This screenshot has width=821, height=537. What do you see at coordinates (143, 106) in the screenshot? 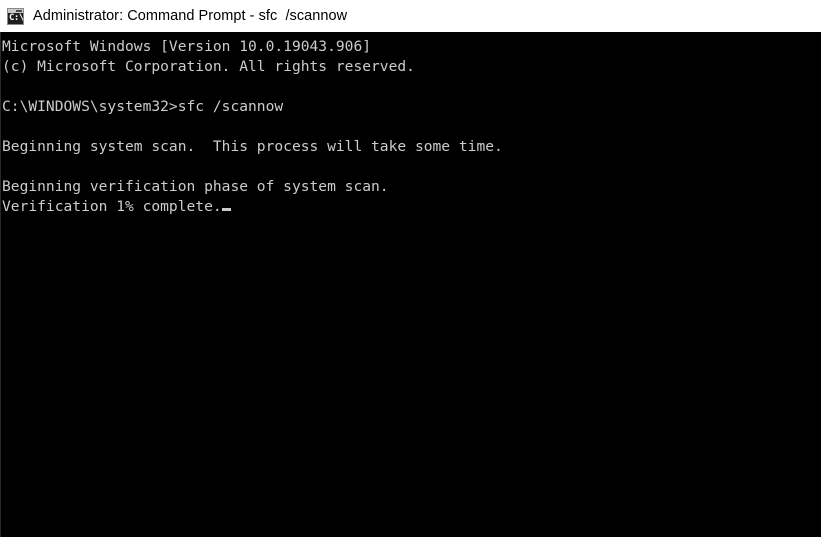
I see `console-line-command: C:\WINDOWS\system32>sfc /scannow` at bounding box center [143, 106].